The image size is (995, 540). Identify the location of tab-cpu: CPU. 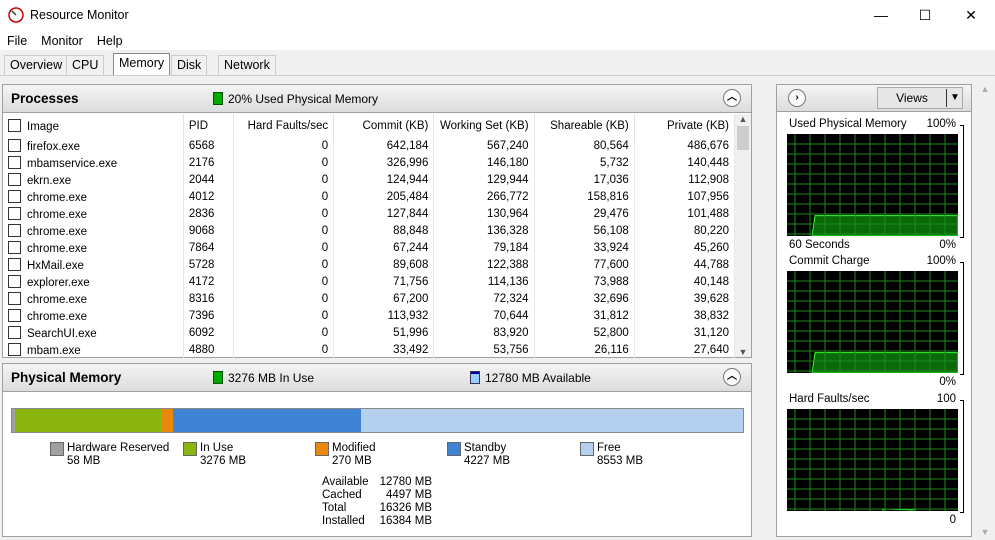
(85, 65).